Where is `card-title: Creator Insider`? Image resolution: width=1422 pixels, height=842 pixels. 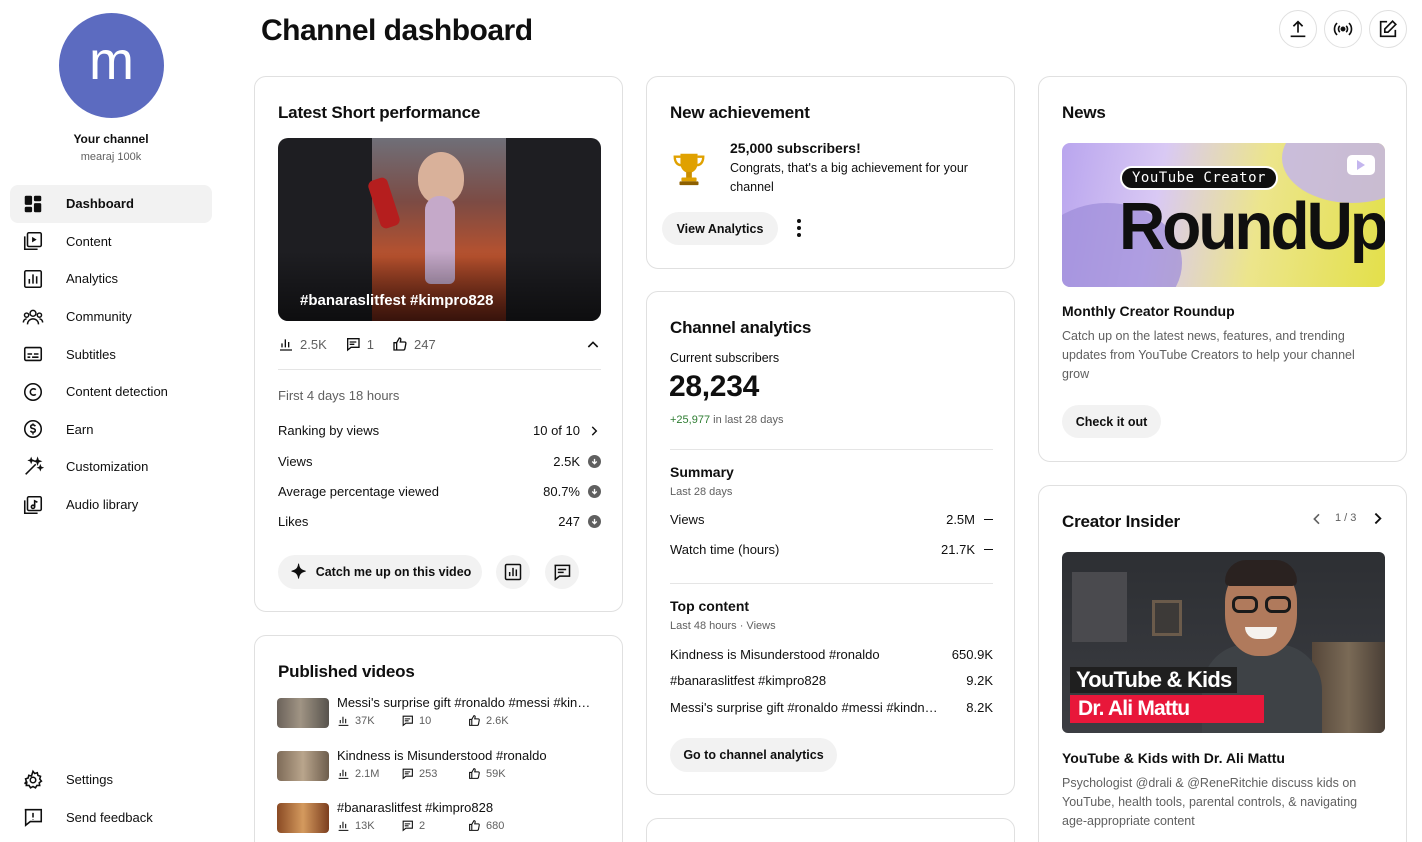
card-title: Creator Insider is located at coordinates (1121, 521).